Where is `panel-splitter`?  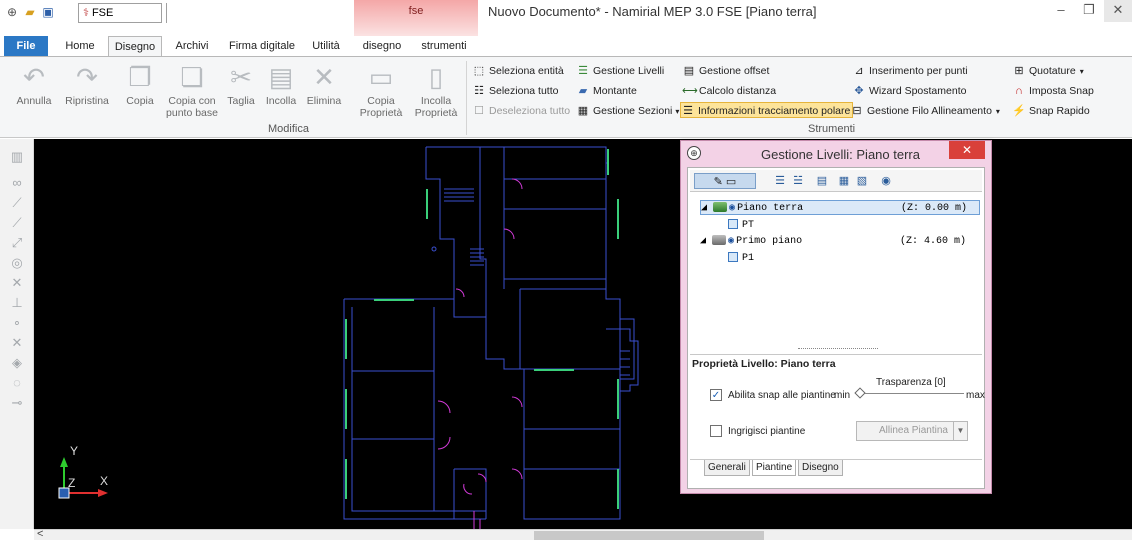
panel-splitter is located at coordinates (838, 350).